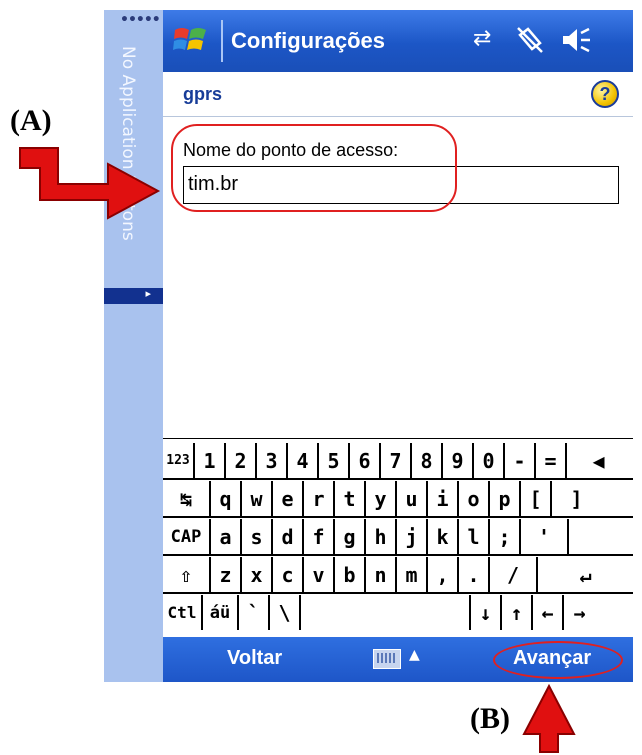 The height and width of the screenshot is (755, 642). I want to click on connection-name: gprs, so click(203, 94).